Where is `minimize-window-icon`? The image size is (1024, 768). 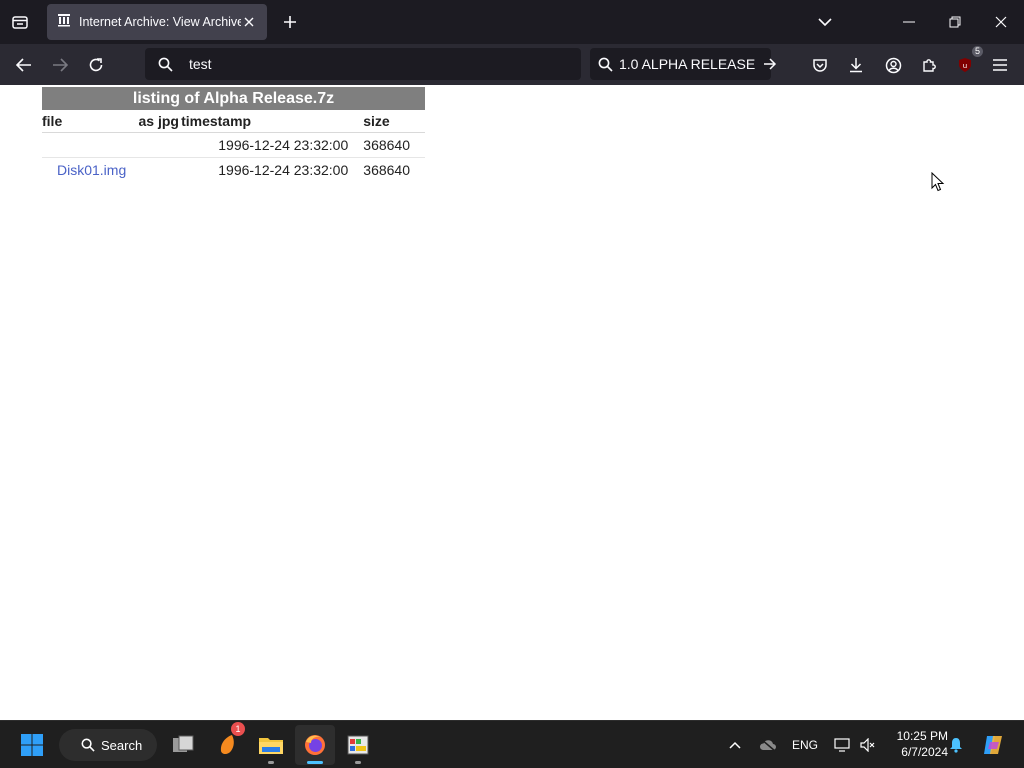
minimize-window-icon is located at coordinates (909, 22).